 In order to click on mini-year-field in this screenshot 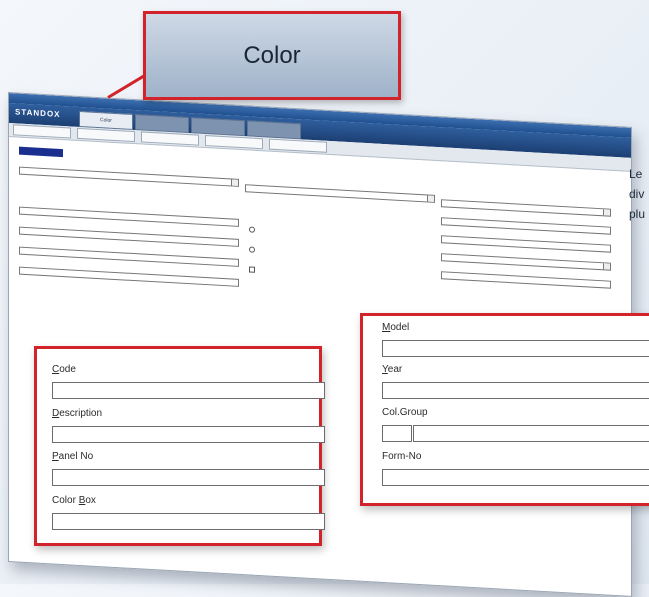, I will do `click(526, 244)`.